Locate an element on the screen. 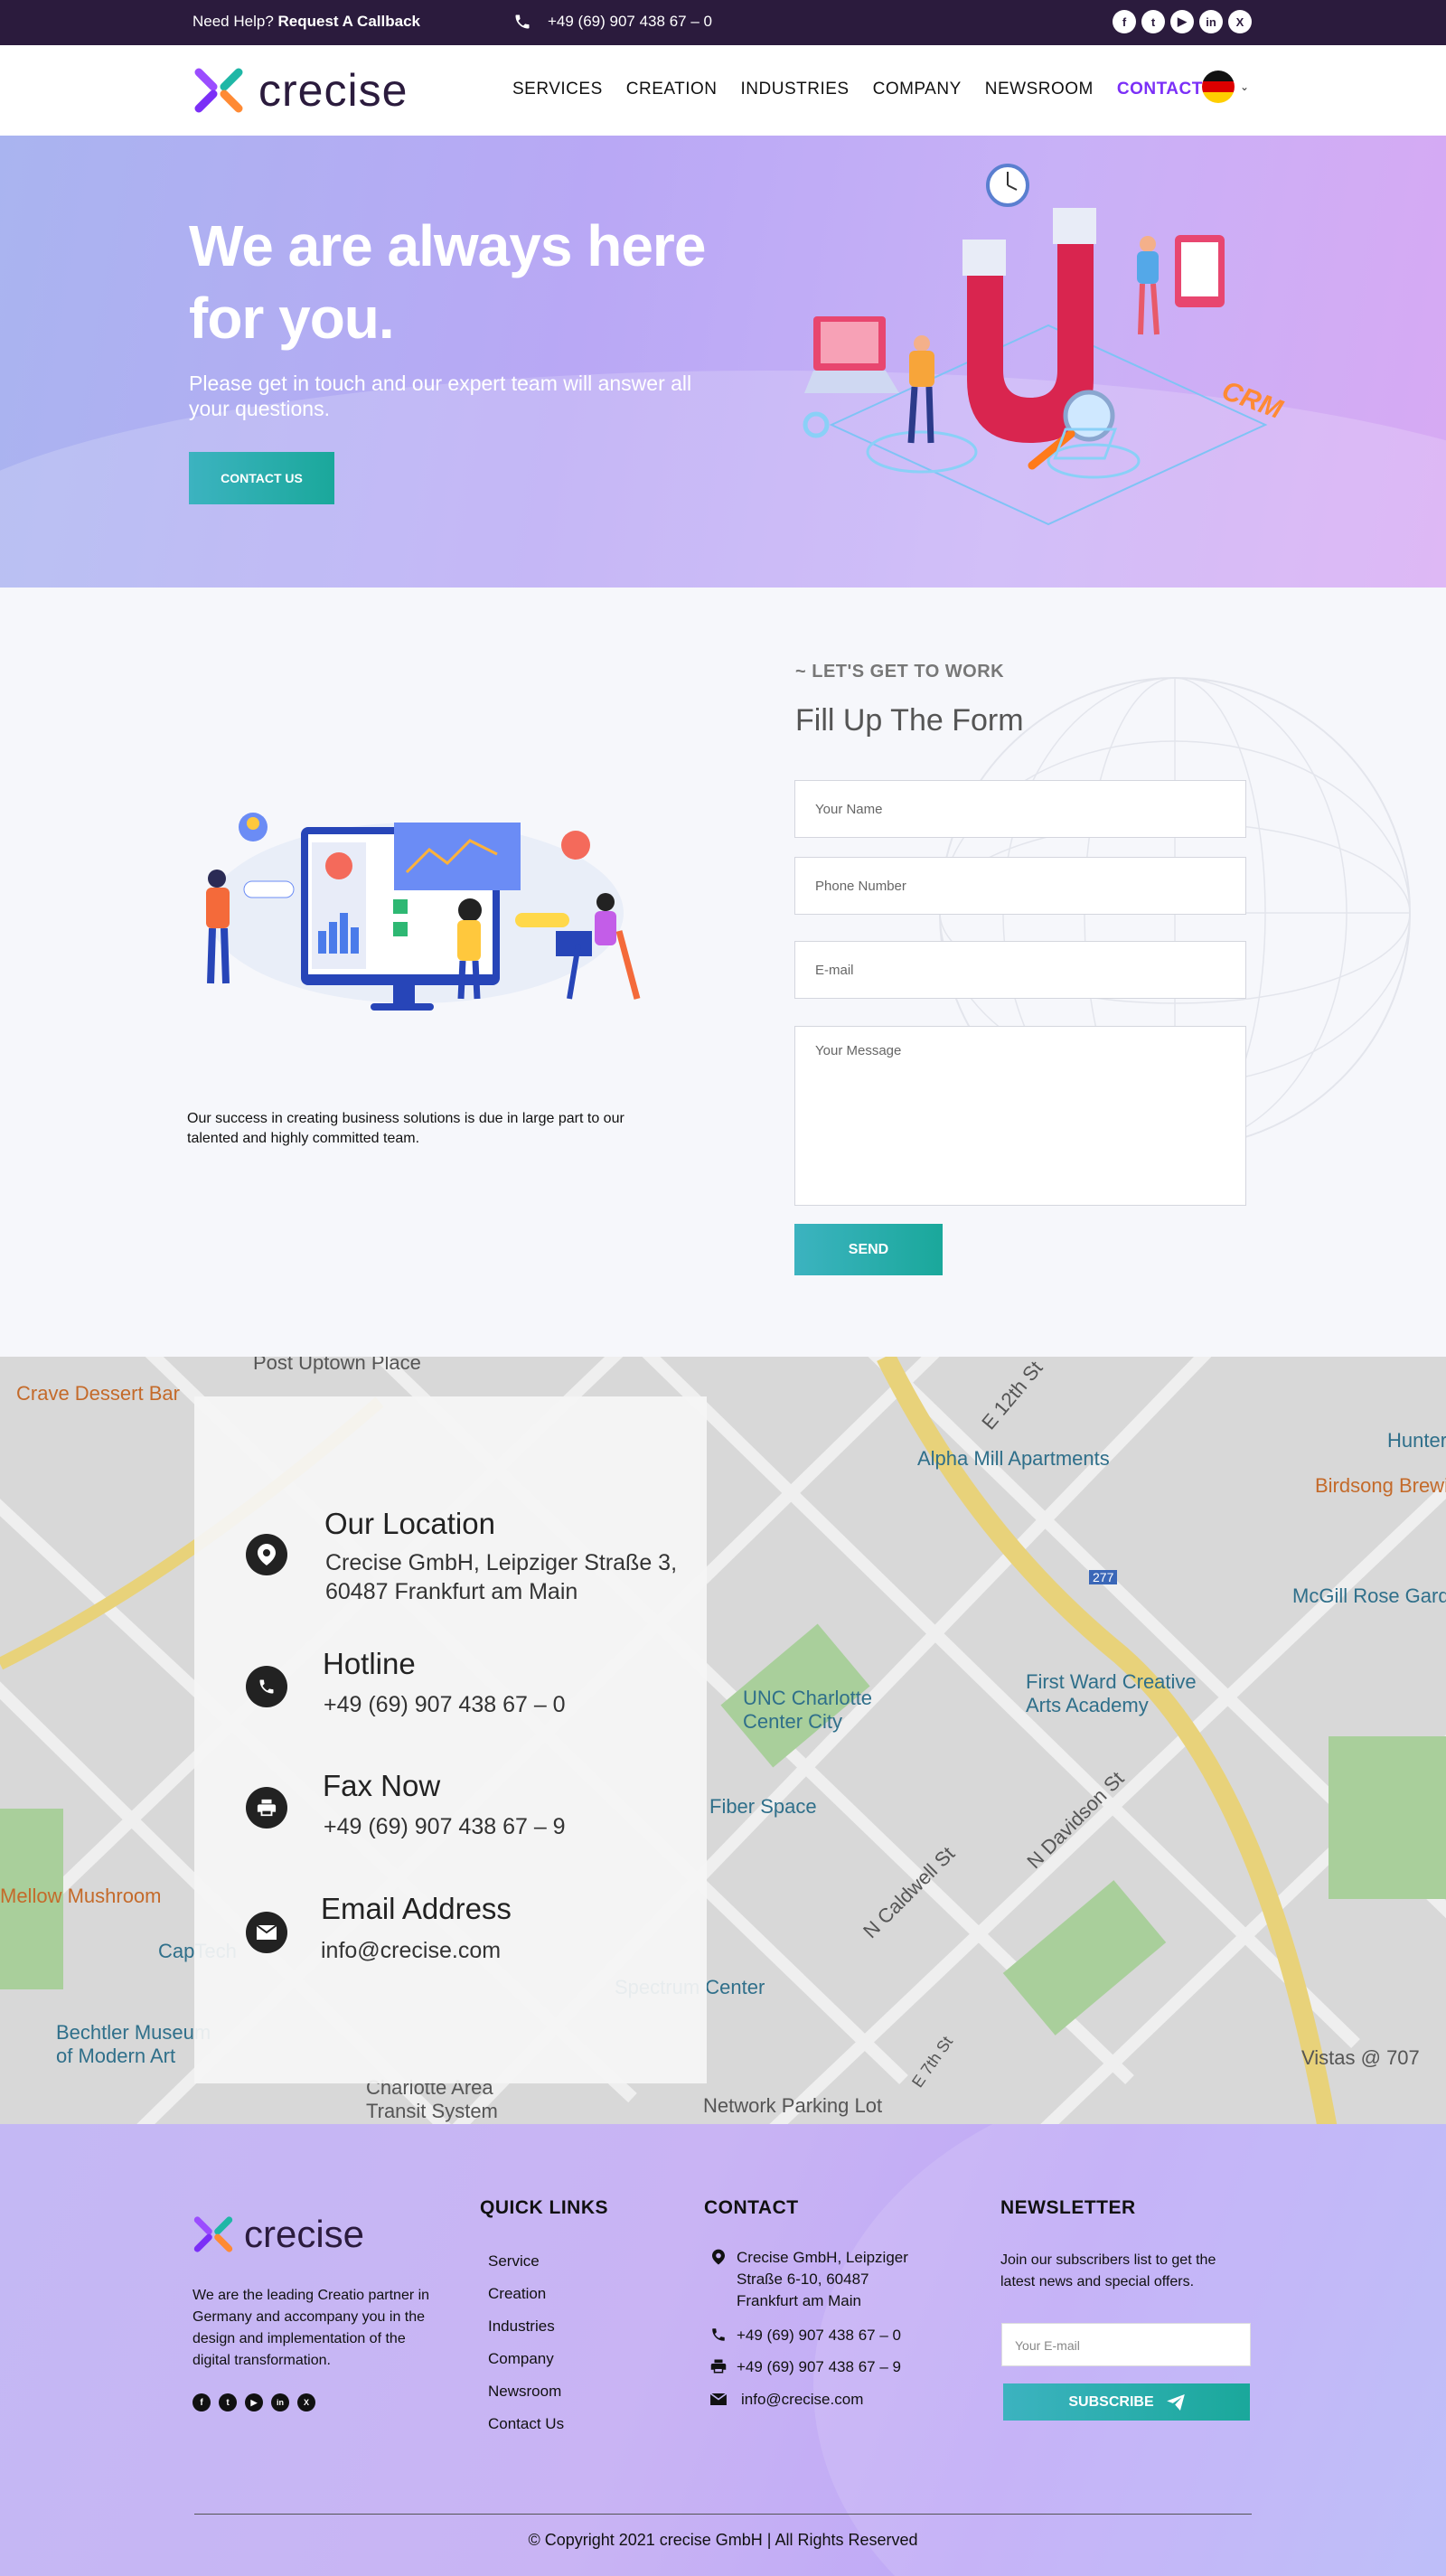 The width and height of the screenshot is (1446, 2576). email-text: info@crecise.com is located at coordinates (411, 1951).